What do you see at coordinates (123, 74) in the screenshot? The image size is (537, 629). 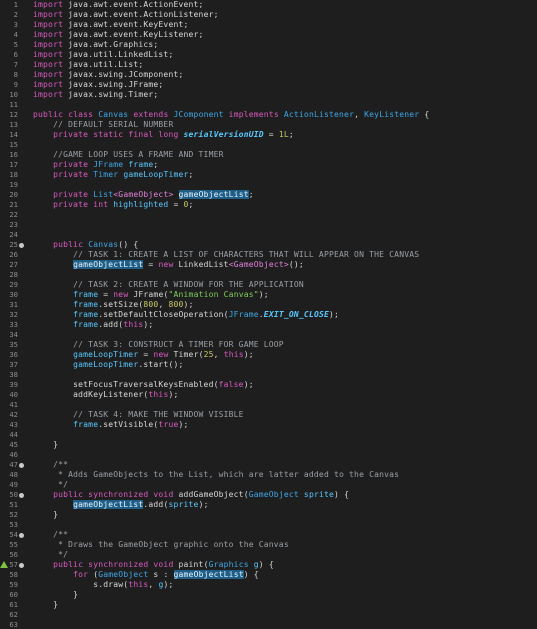 I see `code-token: javax.swing.JComponent;` at bounding box center [123, 74].